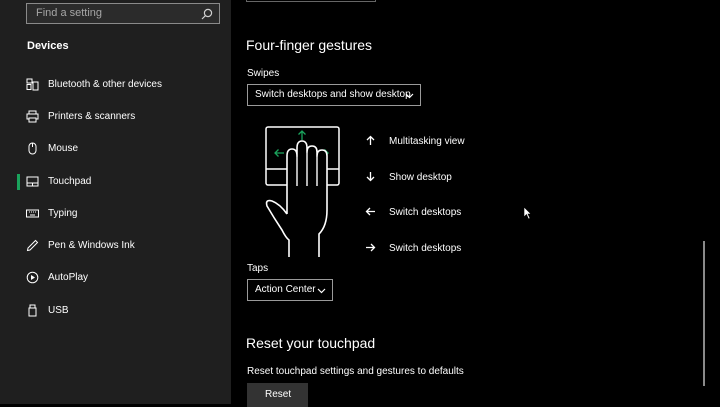 The width and height of the screenshot is (720, 407). I want to click on reset-button: Reset, so click(277, 395).